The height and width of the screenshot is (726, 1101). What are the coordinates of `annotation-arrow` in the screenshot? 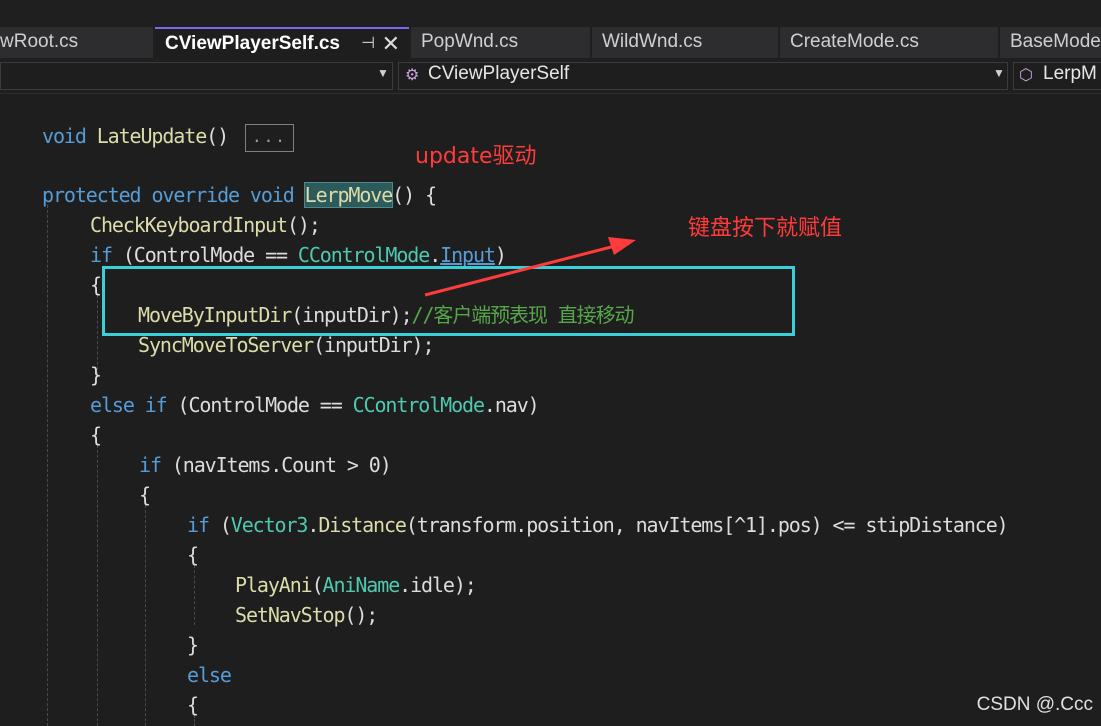 It's located at (530, 267).